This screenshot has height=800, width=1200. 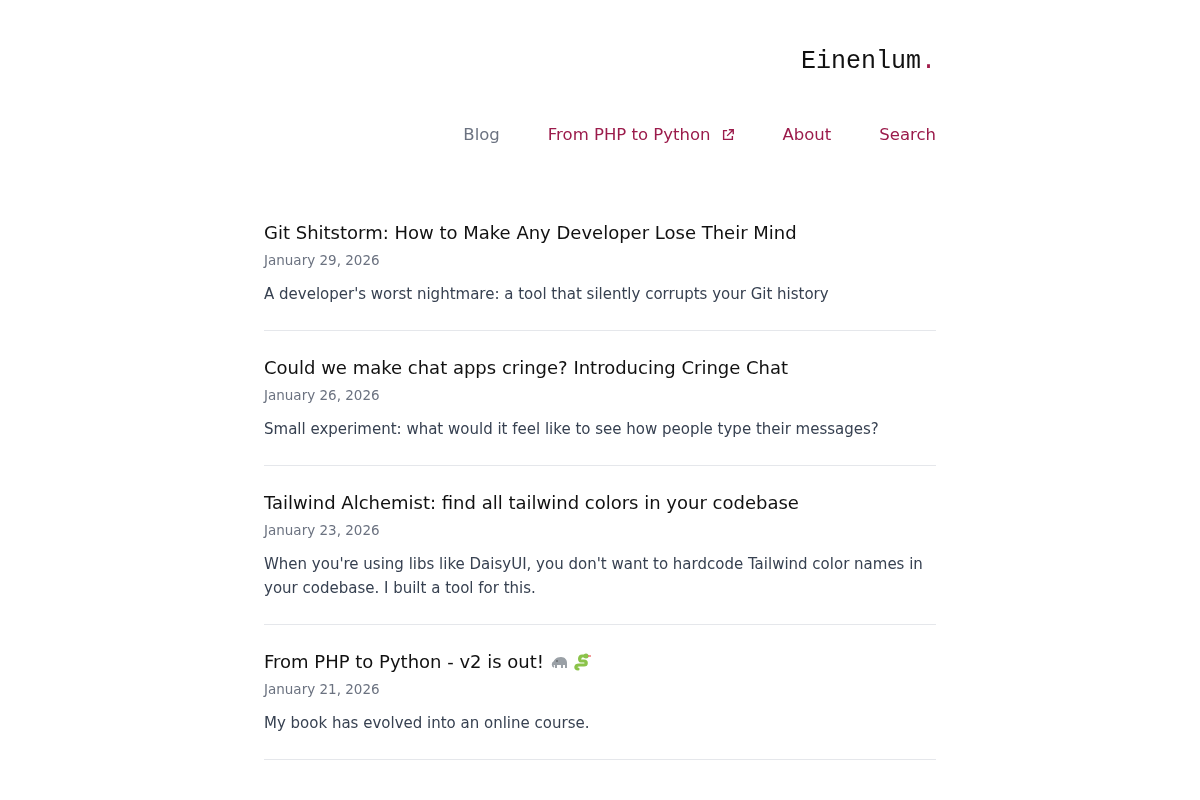 I want to click on post-title-link: Tailwind Alchemist: find all tailwind colors in your codebase, so click(x=531, y=503).